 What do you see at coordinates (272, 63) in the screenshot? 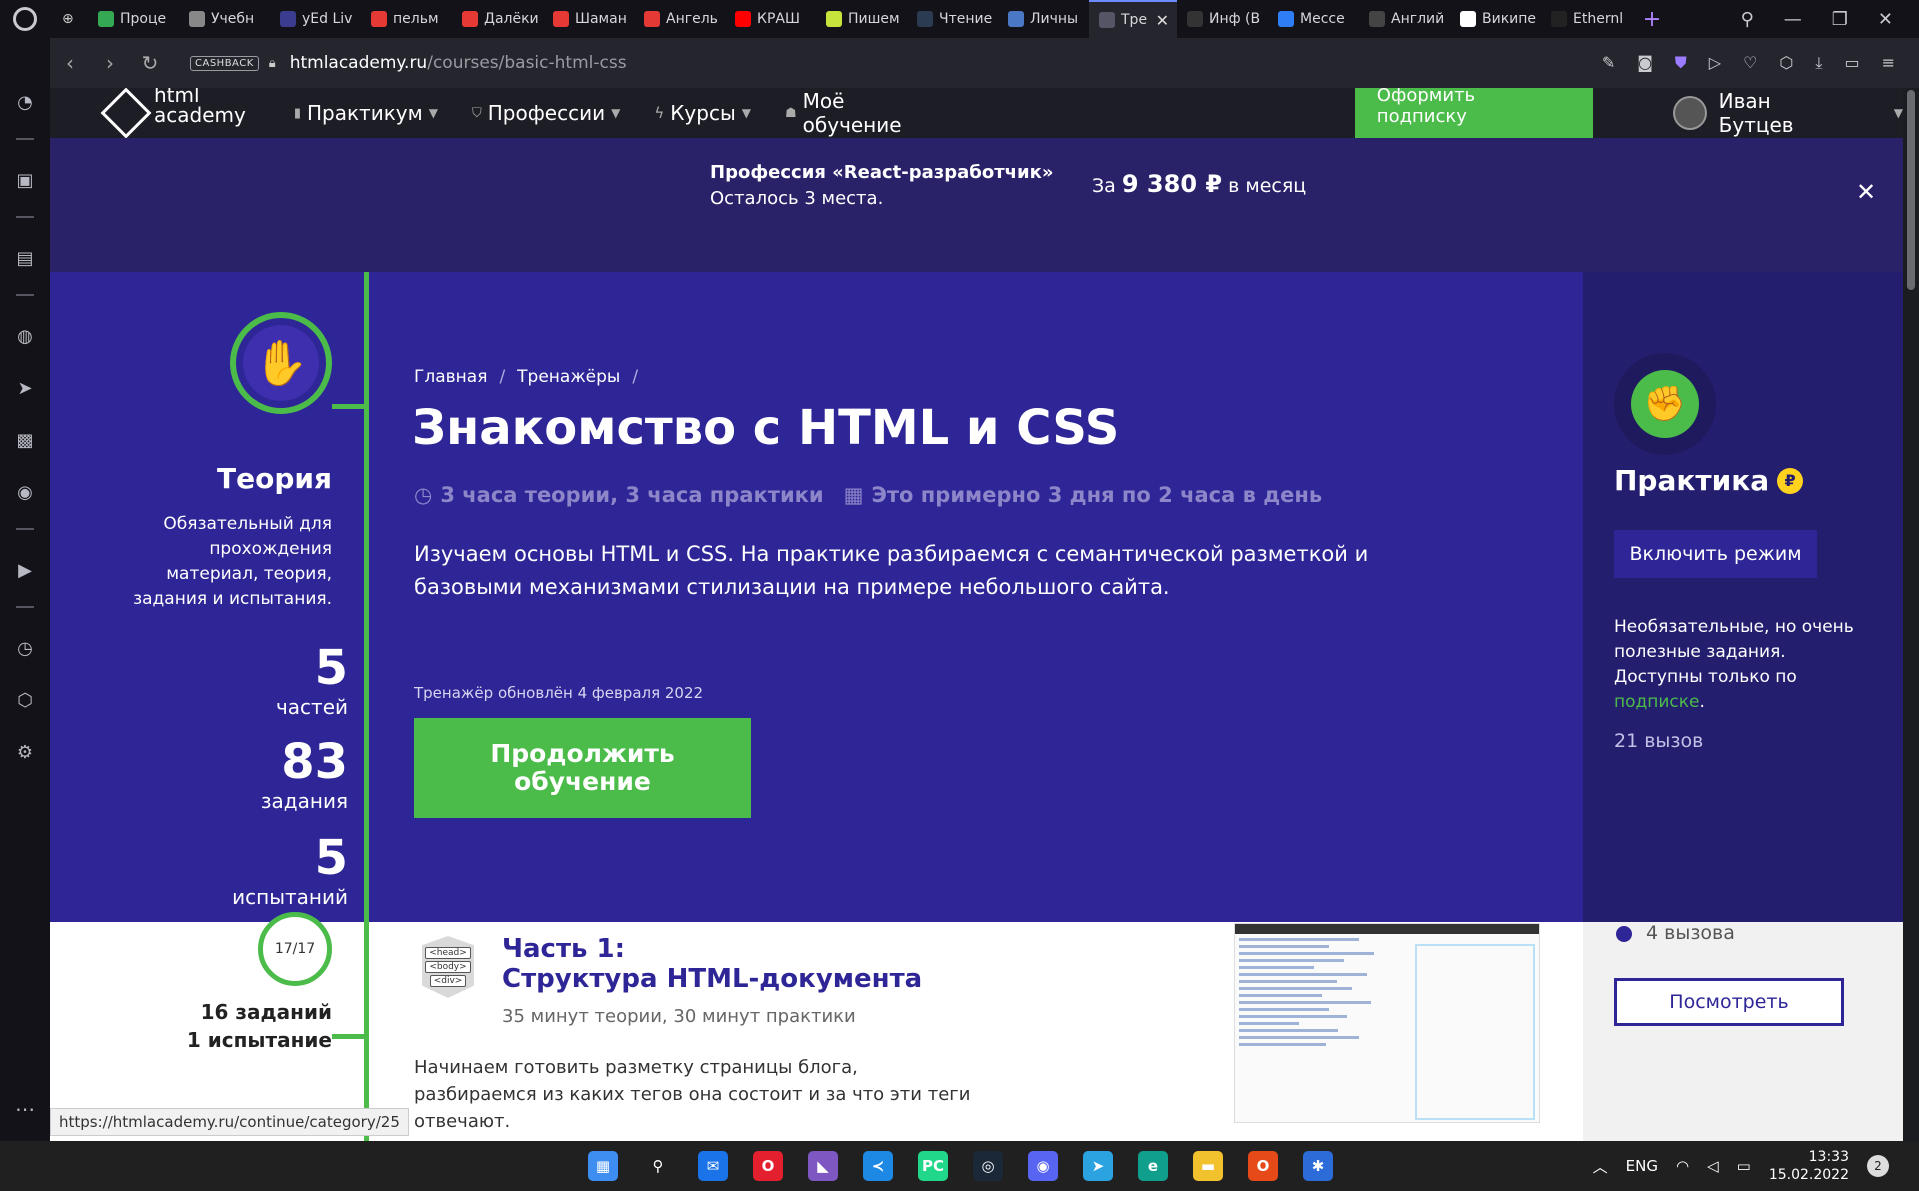
I see `lock-icon: 🔒︎` at bounding box center [272, 63].